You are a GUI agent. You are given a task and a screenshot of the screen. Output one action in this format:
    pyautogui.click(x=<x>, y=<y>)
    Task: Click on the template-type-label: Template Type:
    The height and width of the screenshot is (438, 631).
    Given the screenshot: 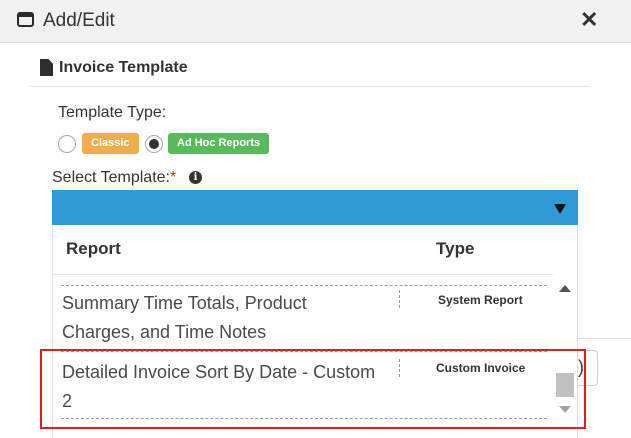 What is the action you would take?
    pyautogui.click(x=112, y=112)
    